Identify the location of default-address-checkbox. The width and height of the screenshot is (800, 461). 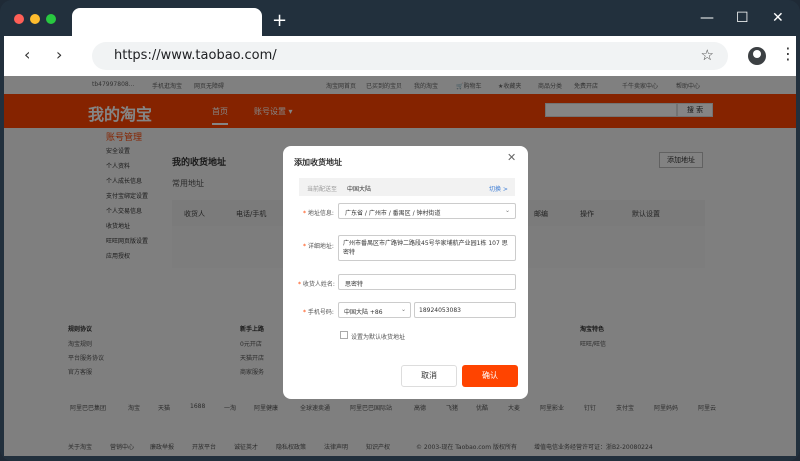
(344, 335).